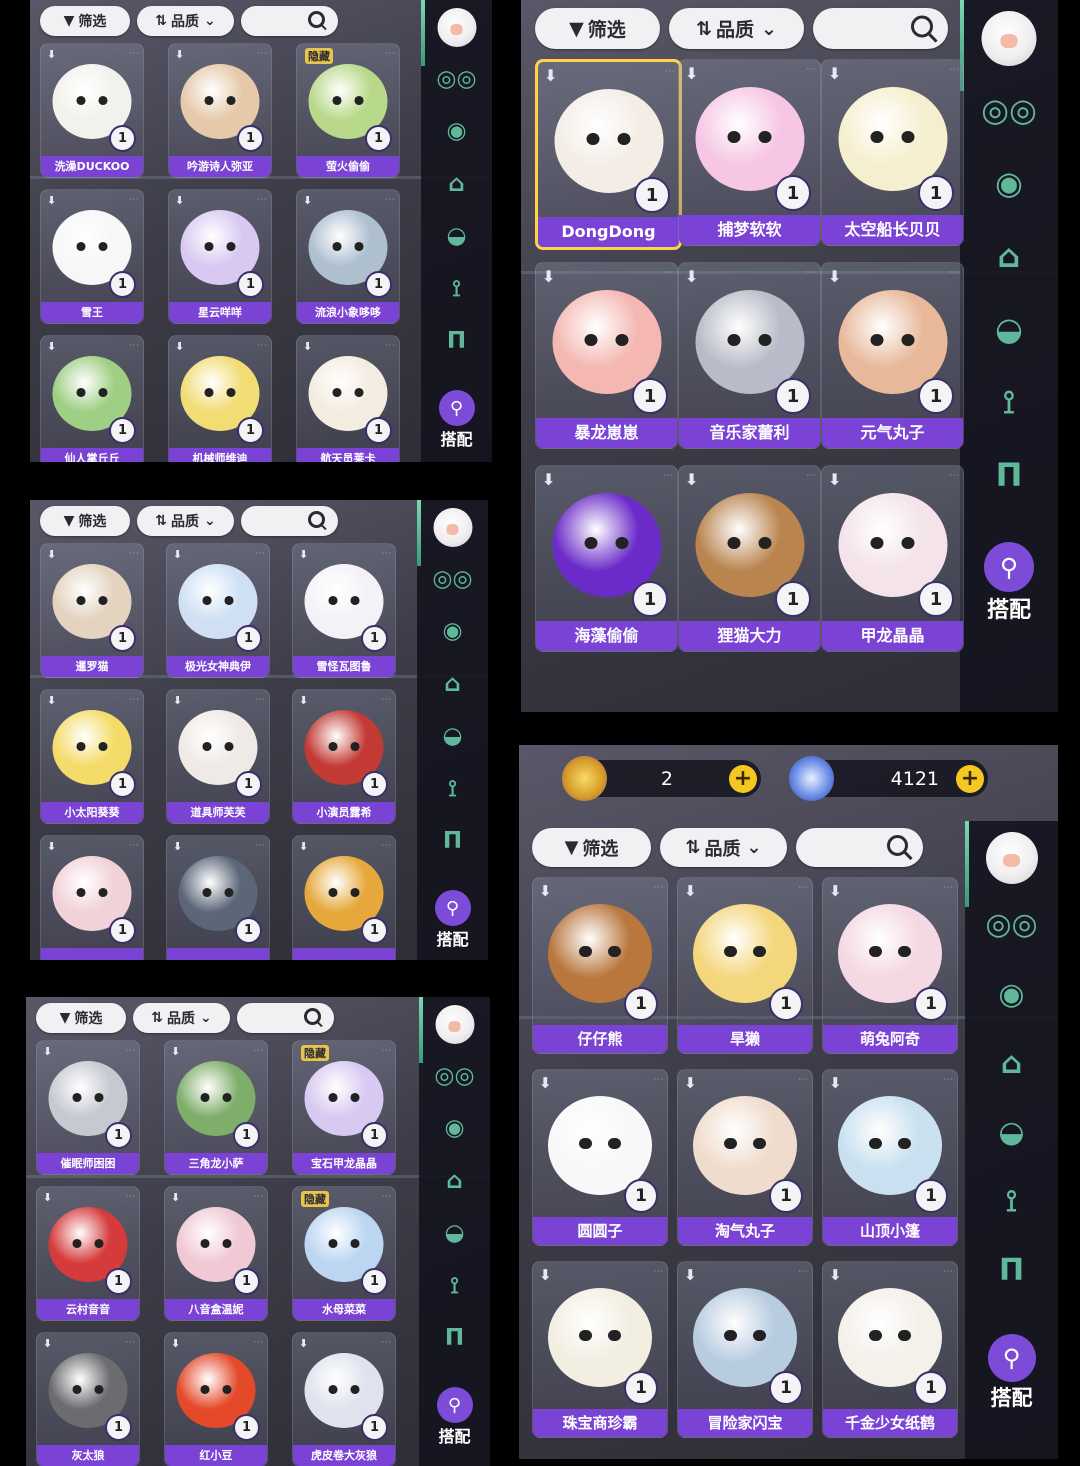  What do you see at coordinates (92, 398) in the screenshot?
I see `item-card: ⬇ ⋮ 1 仙人掌丘丘` at bounding box center [92, 398].